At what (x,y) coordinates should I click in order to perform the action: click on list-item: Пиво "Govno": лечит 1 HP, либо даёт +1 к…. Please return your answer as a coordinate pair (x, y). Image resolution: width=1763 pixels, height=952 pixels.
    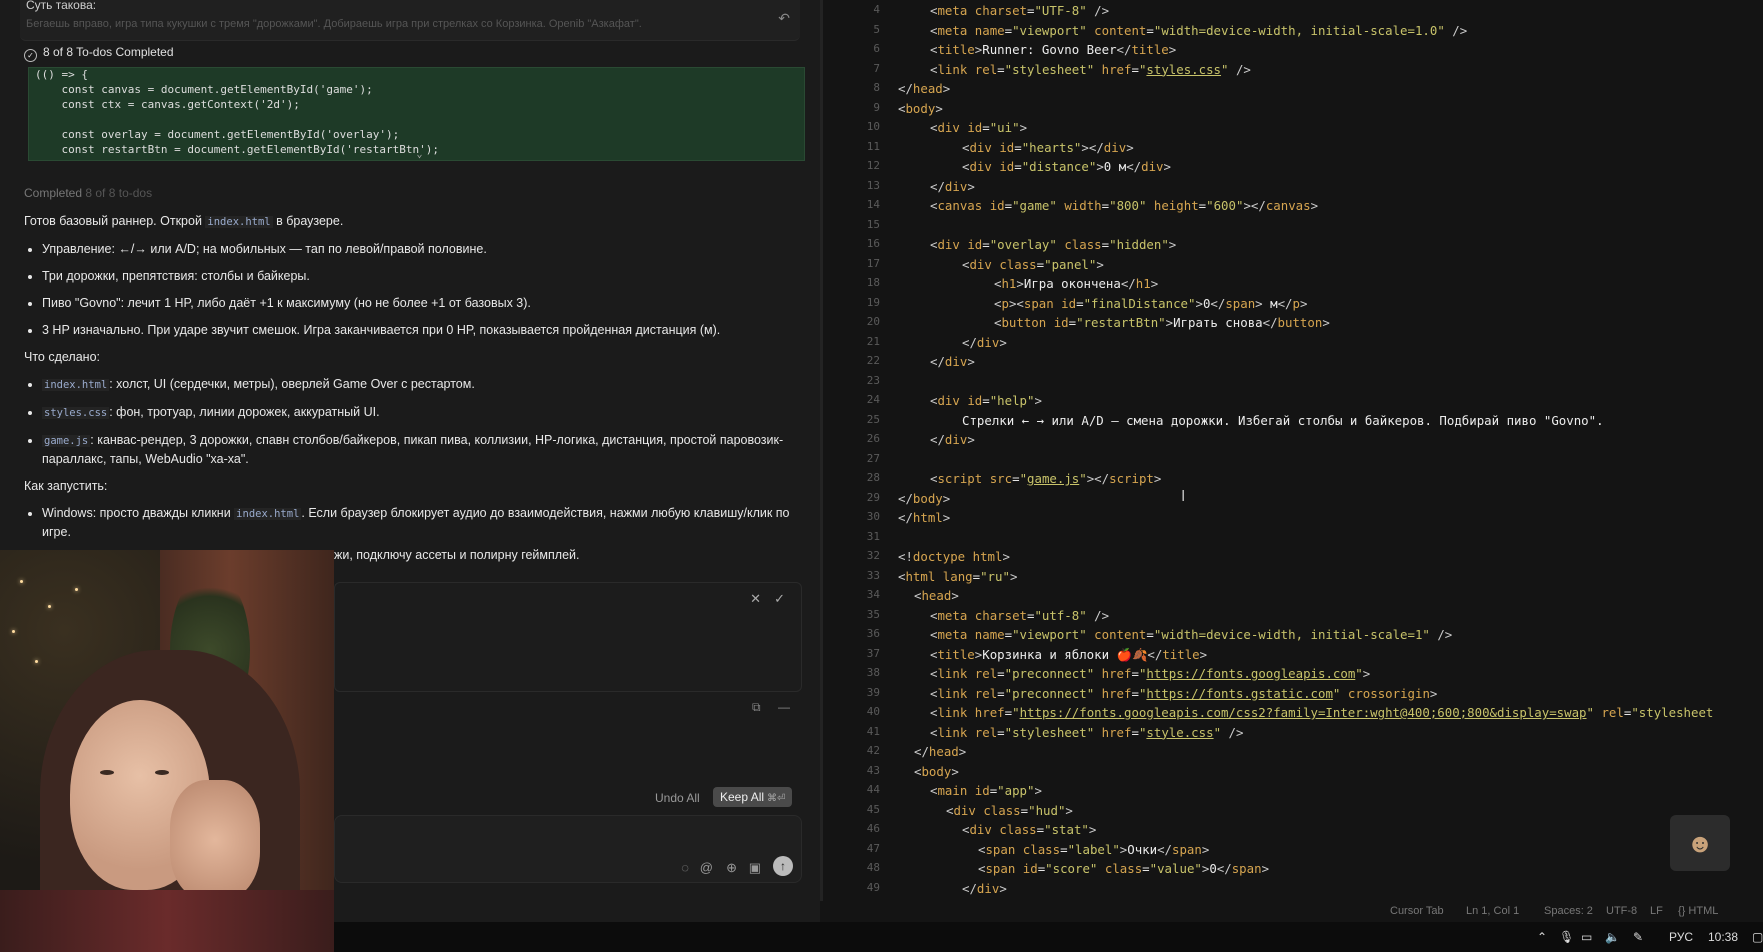
    Looking at the image, I should click on (423, 303).